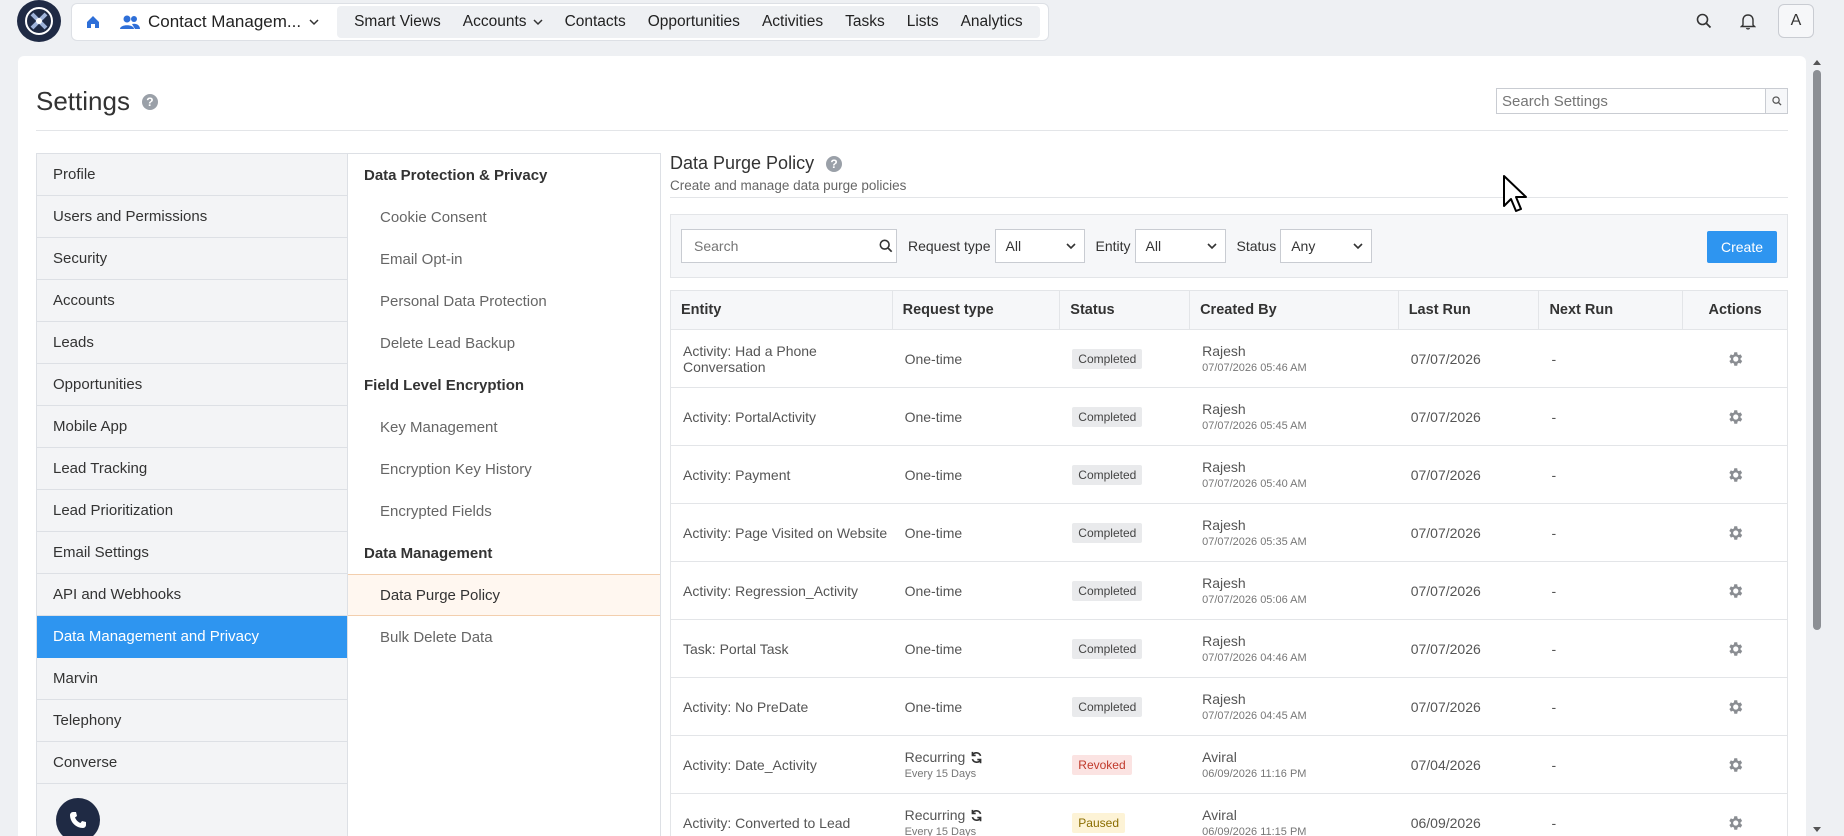  What do you see at coordinates (778, 246) in the screenshot?
I see `policy-search-input` at bounding box center [778, 246].